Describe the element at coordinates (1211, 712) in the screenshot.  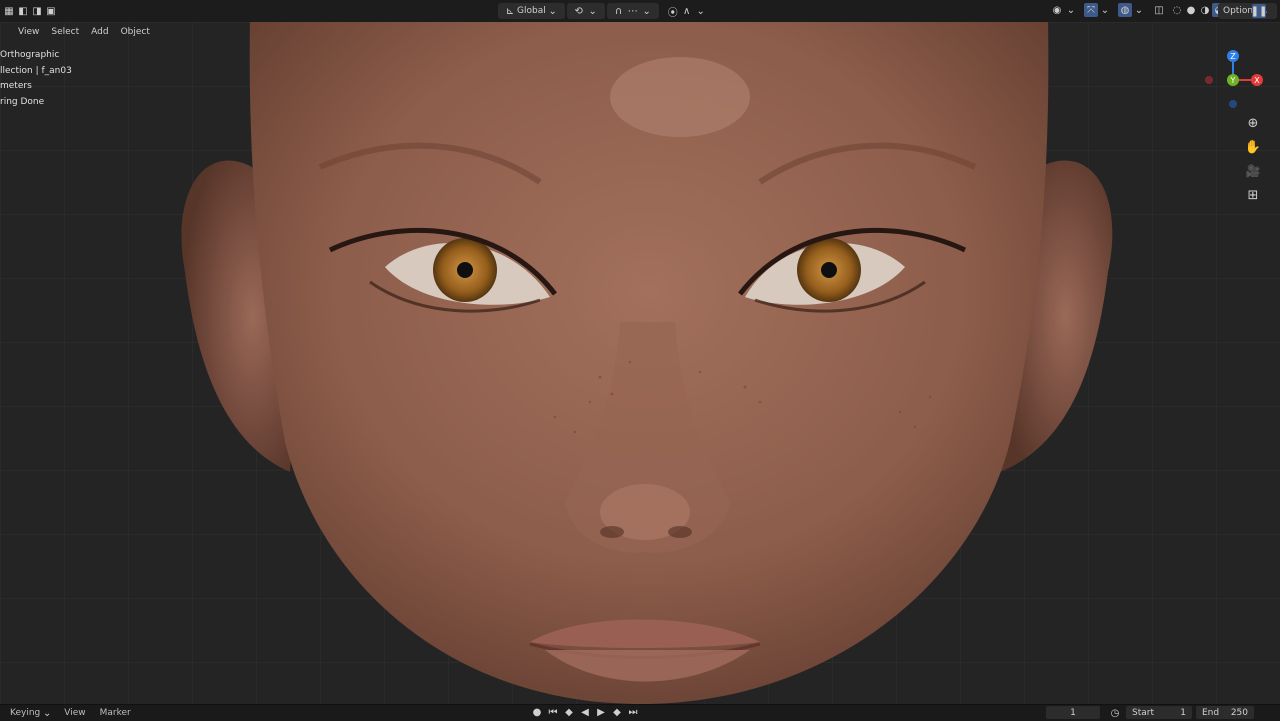
I see `end-label: End` at that location.